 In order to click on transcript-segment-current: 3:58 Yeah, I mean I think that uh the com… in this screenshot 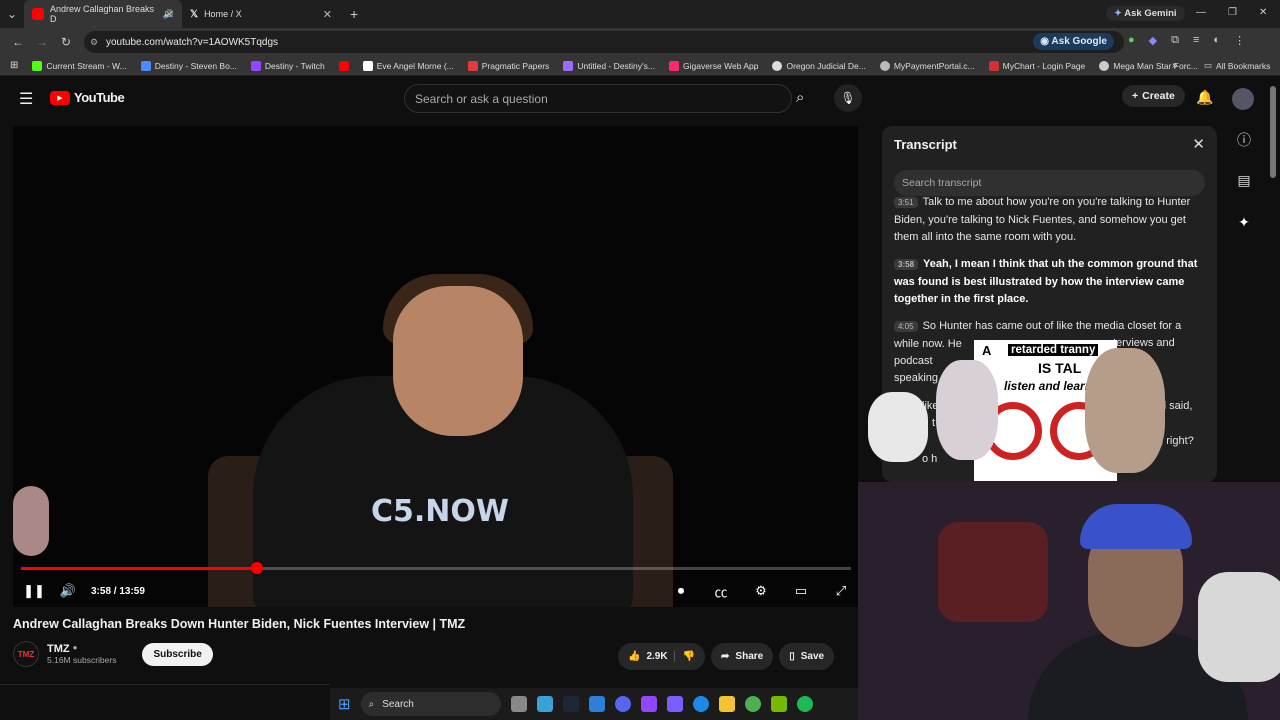, I will do `click(1051, 282)`.